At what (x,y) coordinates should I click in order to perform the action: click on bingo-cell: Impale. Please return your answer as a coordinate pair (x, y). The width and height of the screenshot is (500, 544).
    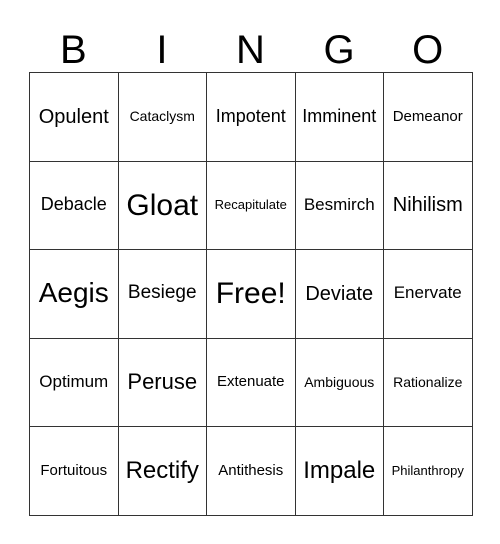
    Looking at the image, I should click on (339, 471).